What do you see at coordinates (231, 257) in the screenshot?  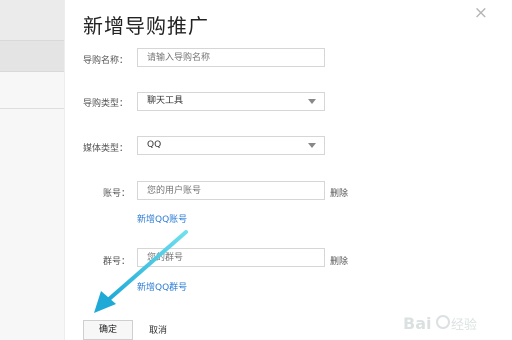 I see `group-number-input` at bounding box center [231, 257].